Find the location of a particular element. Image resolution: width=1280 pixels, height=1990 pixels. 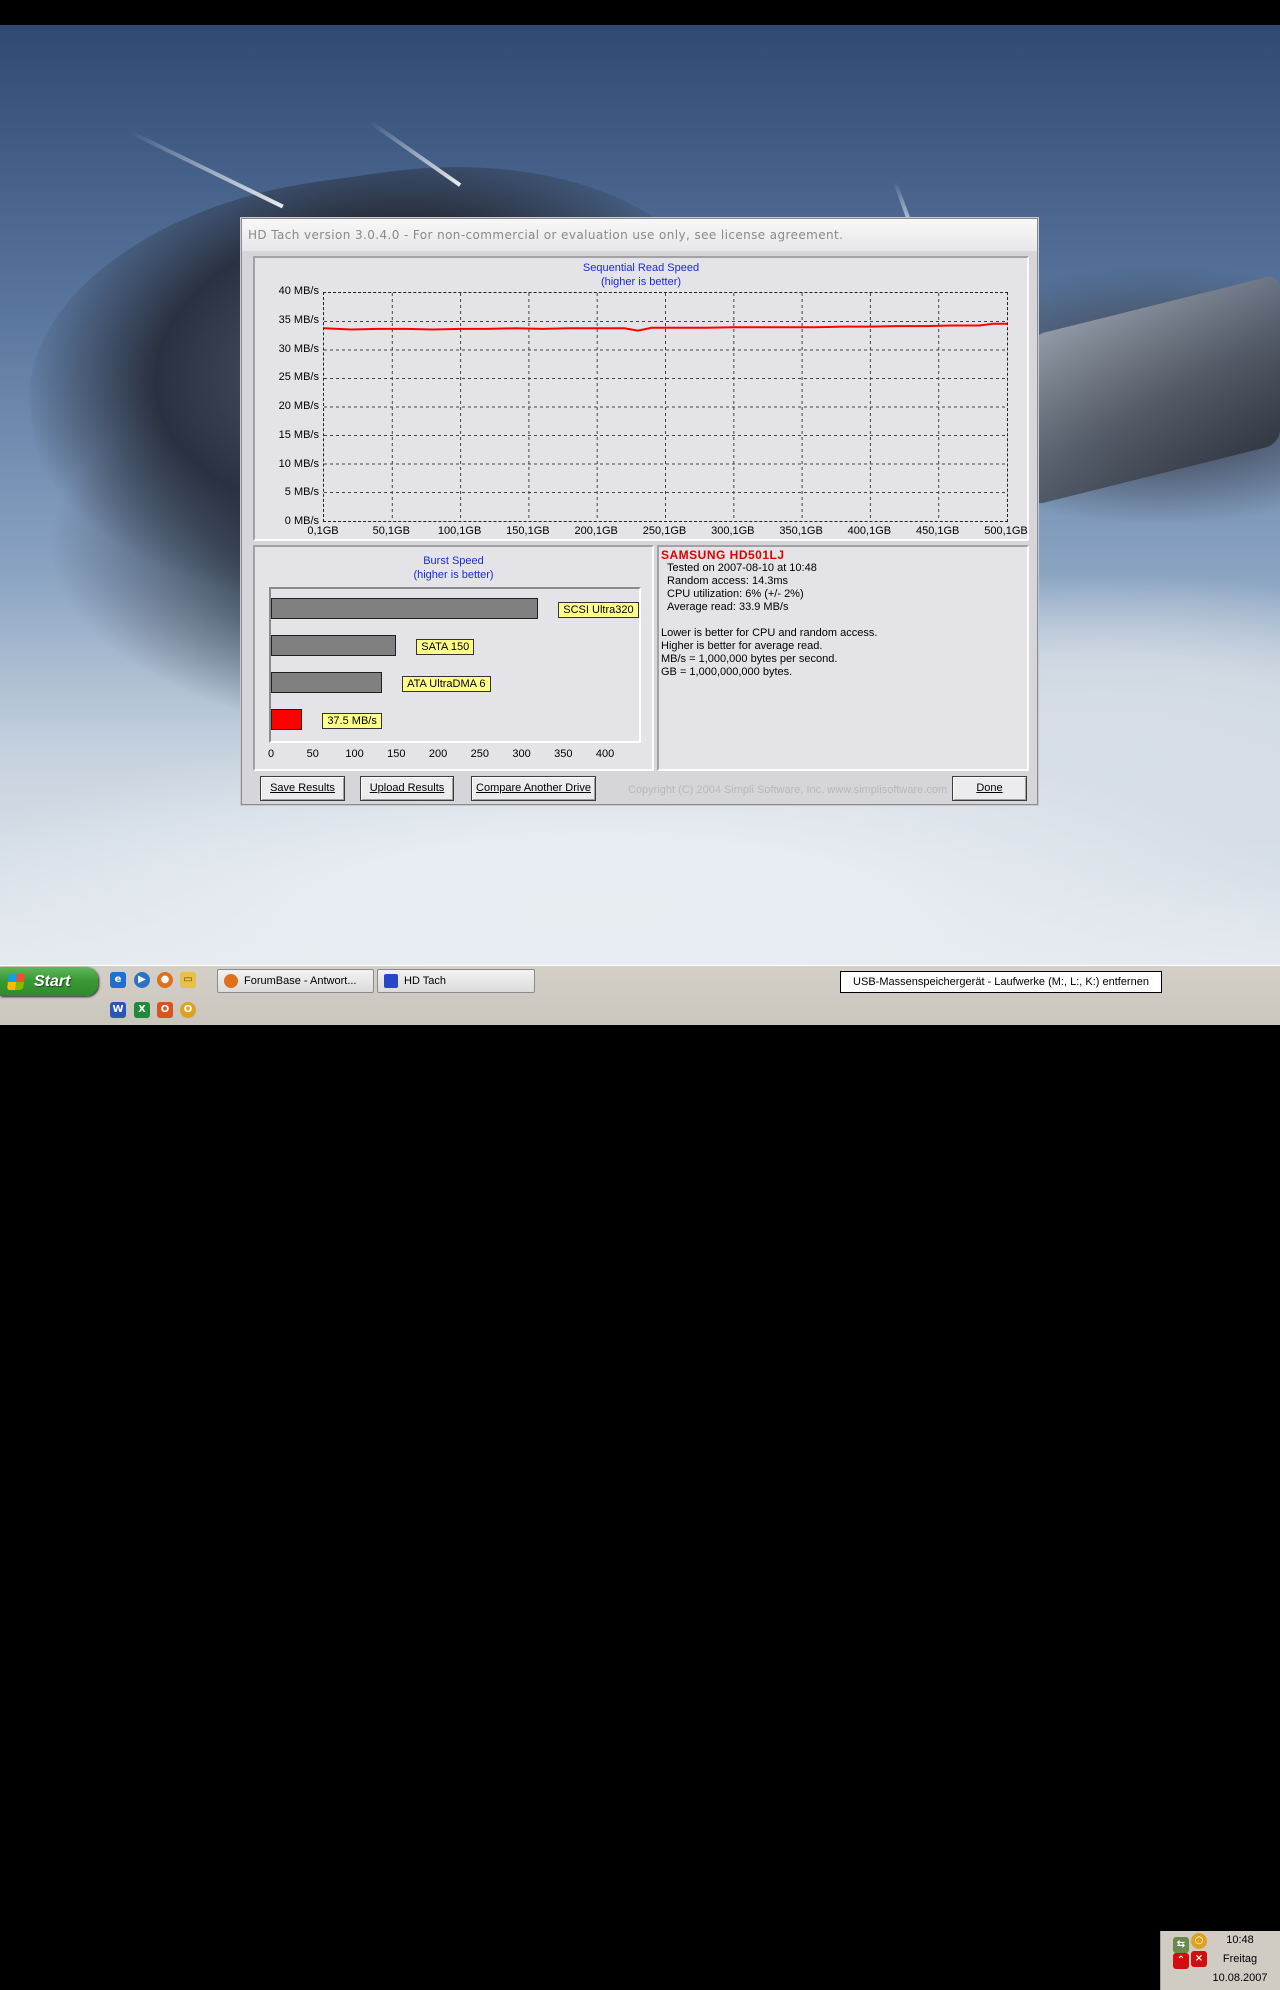

antivirus-icon: ⌃ is located at coordinates (1181, 1961).